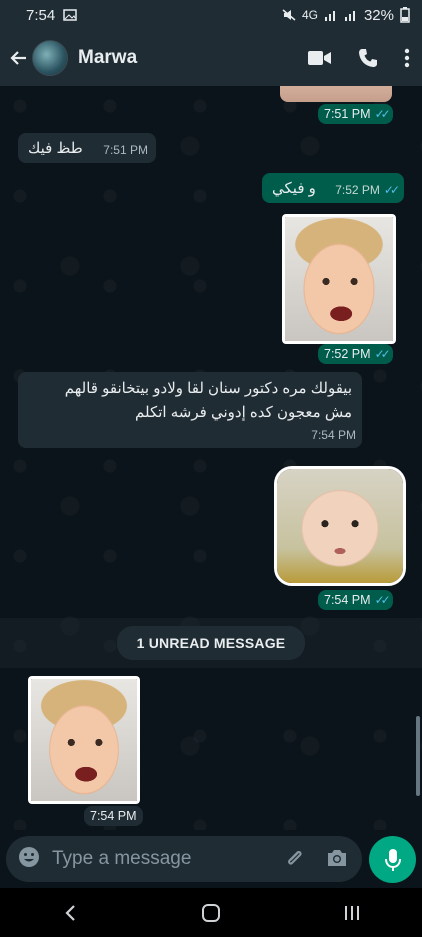  I want to click on status-bar: 7:54 4G 32%, so click(211, 15).